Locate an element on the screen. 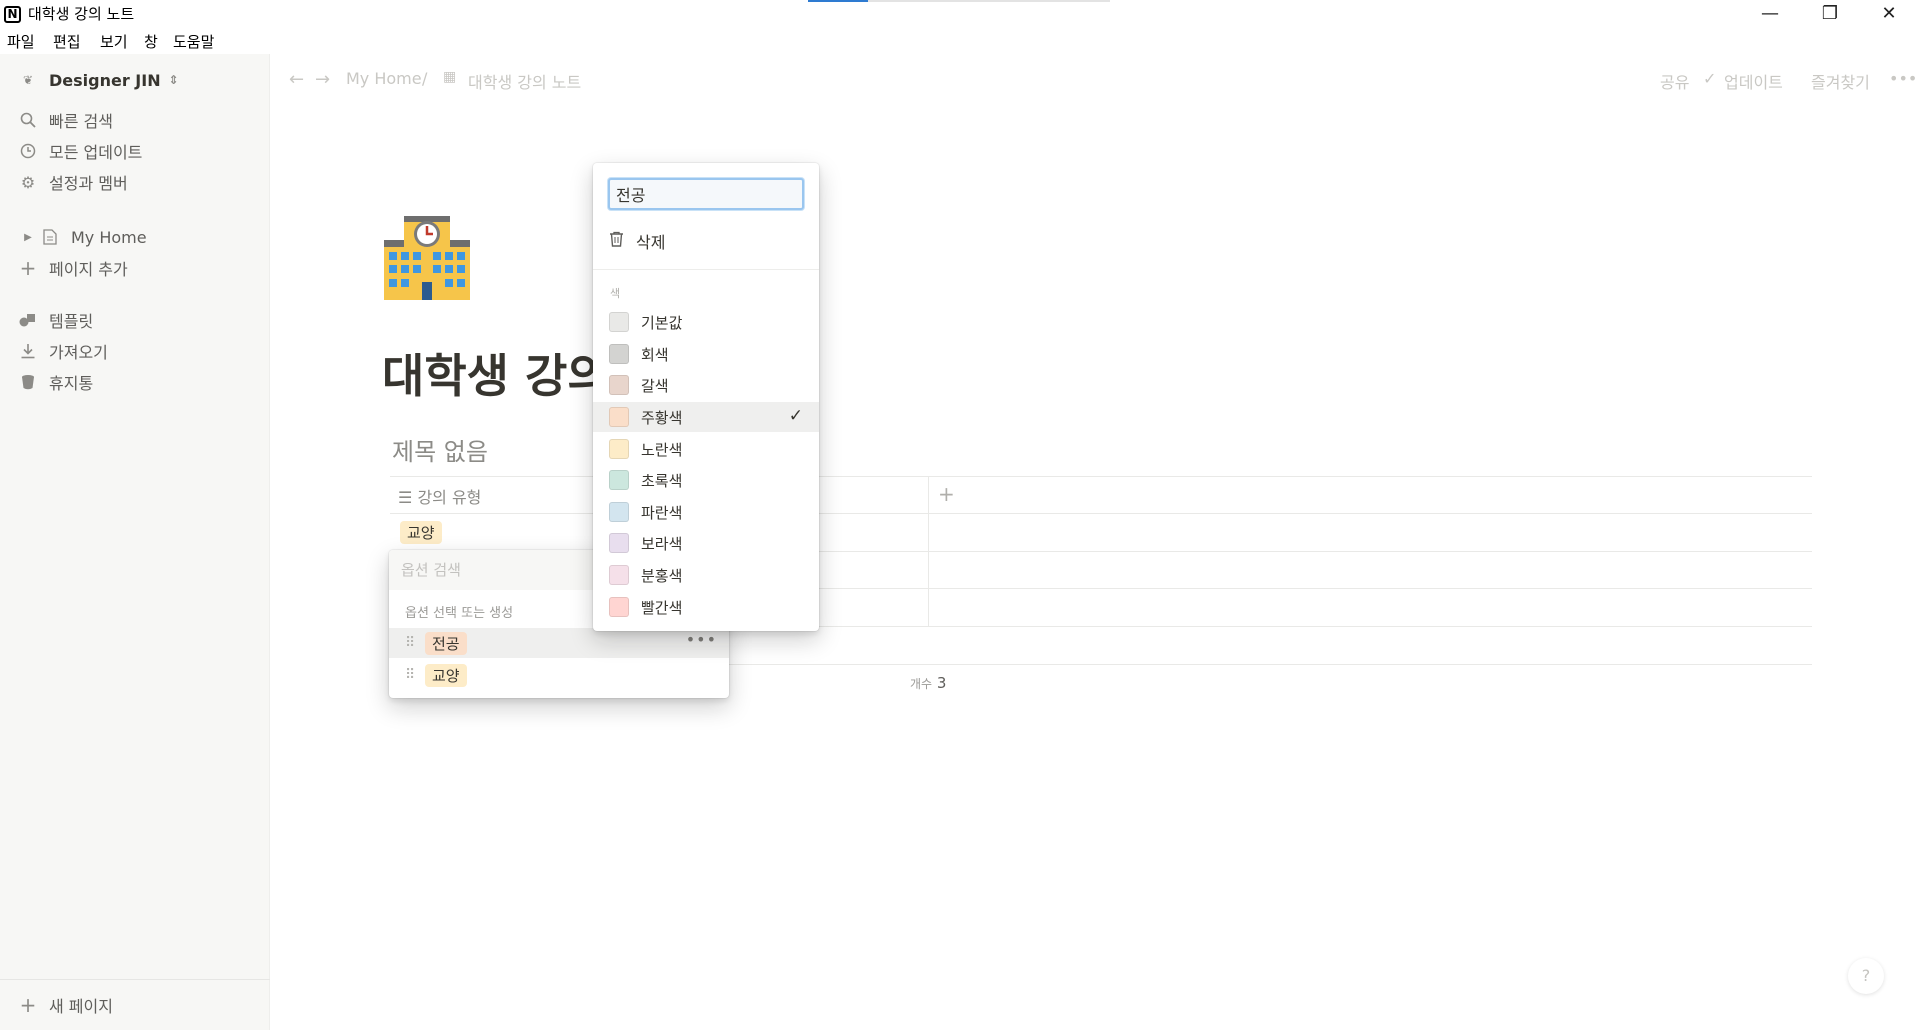  sidebar-item-settings: ⚙ 설정과 멤버 is located at coordinates (135, 182).